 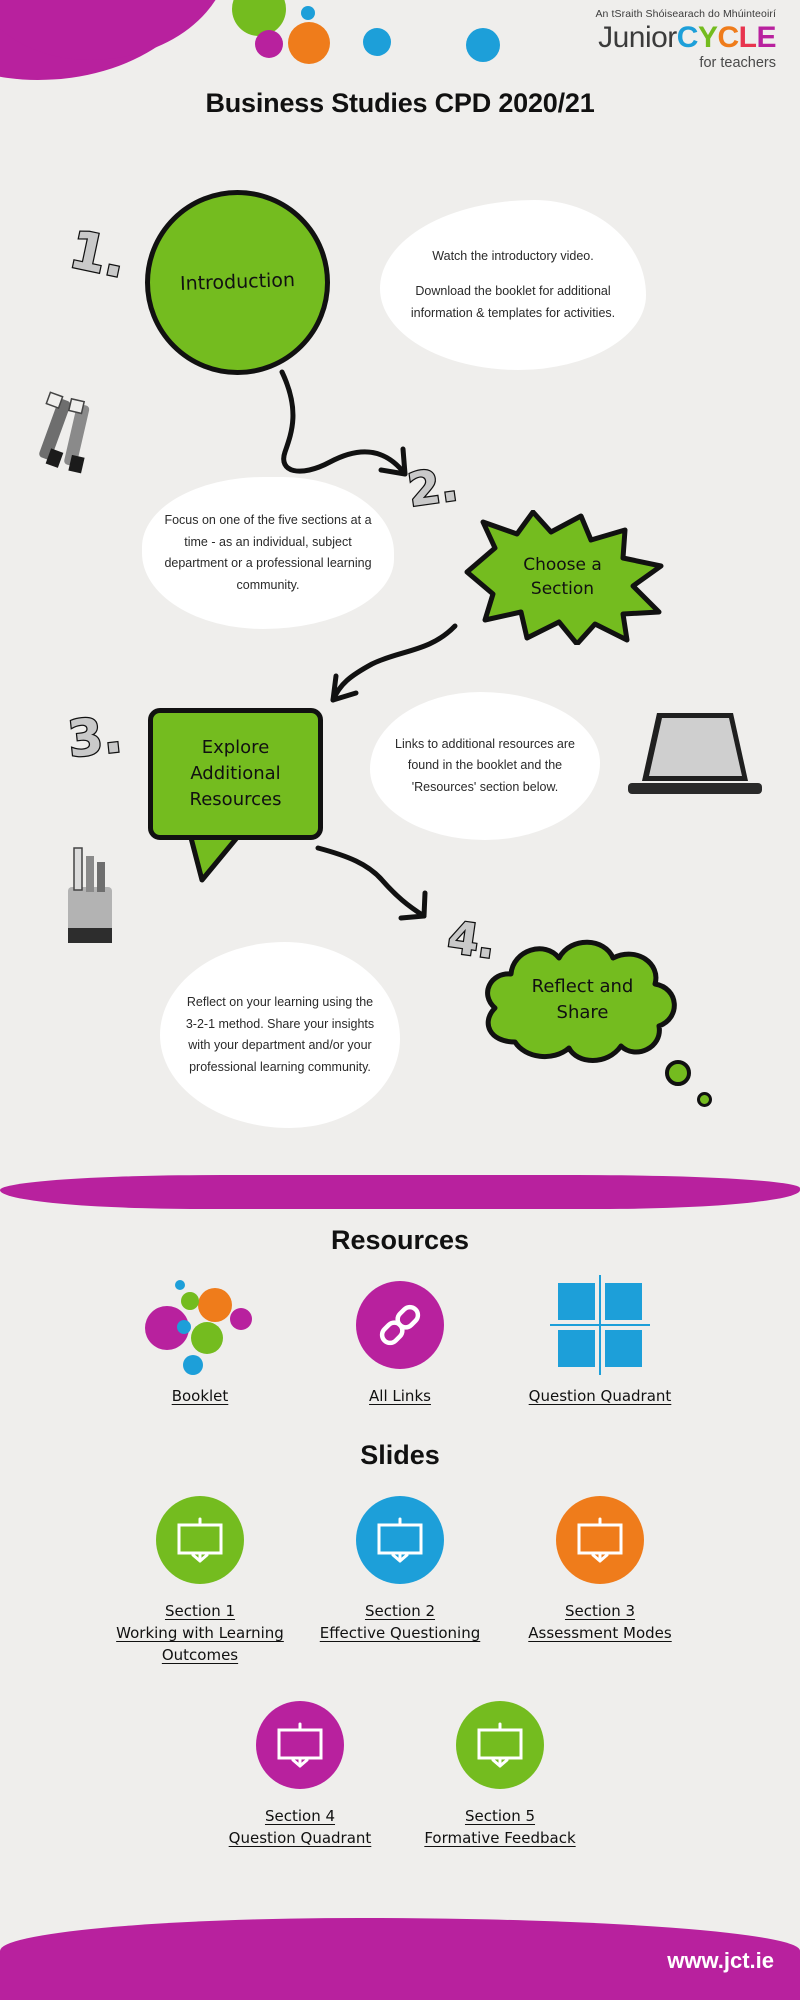 I want to click on step-3-number: 3., so click(x=95, y=737).